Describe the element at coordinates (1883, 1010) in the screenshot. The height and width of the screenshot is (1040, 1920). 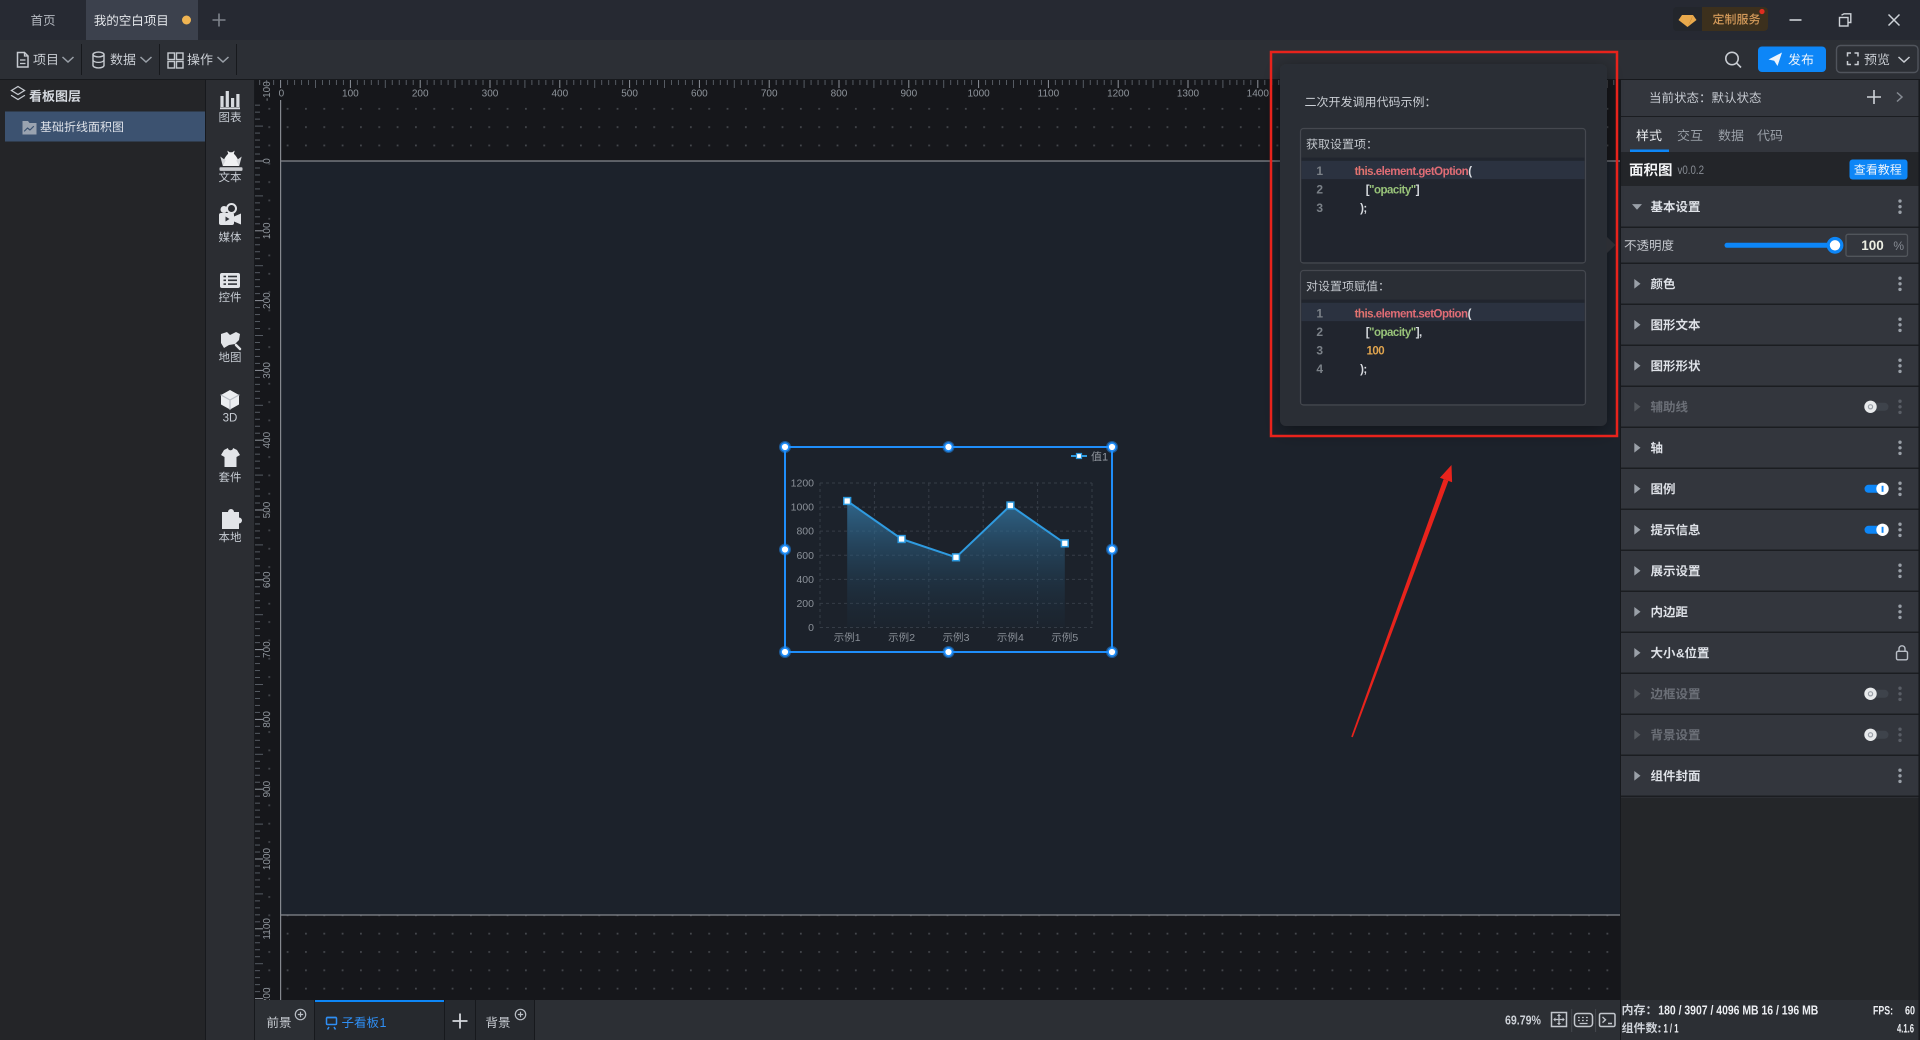
I see `svg-text: FPS:` at that location.